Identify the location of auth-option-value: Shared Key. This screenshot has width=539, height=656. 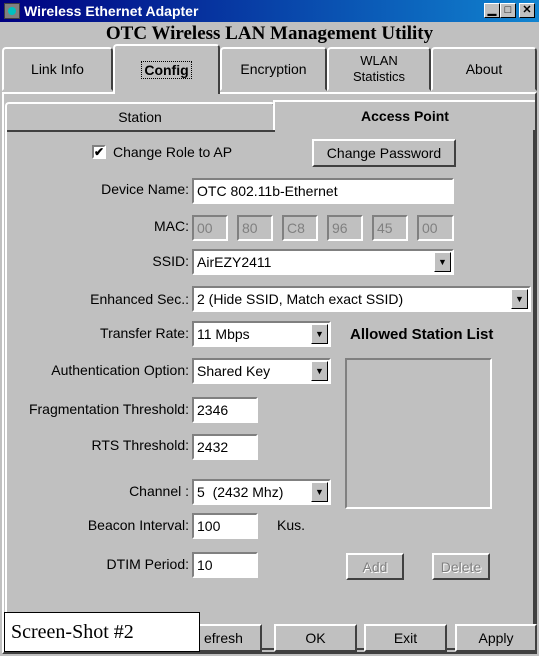
(234, 371).